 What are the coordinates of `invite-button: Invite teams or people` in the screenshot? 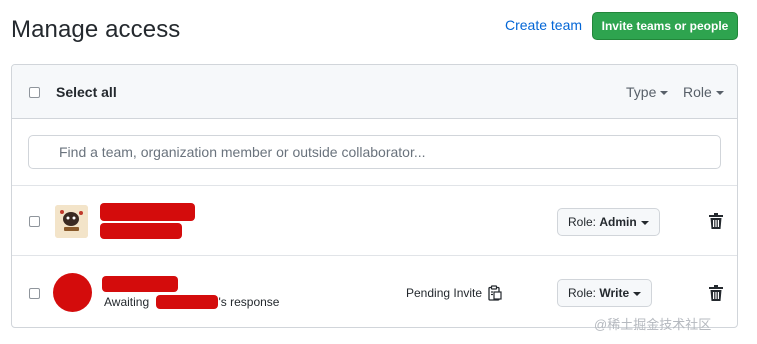 It's located at (665, 26).